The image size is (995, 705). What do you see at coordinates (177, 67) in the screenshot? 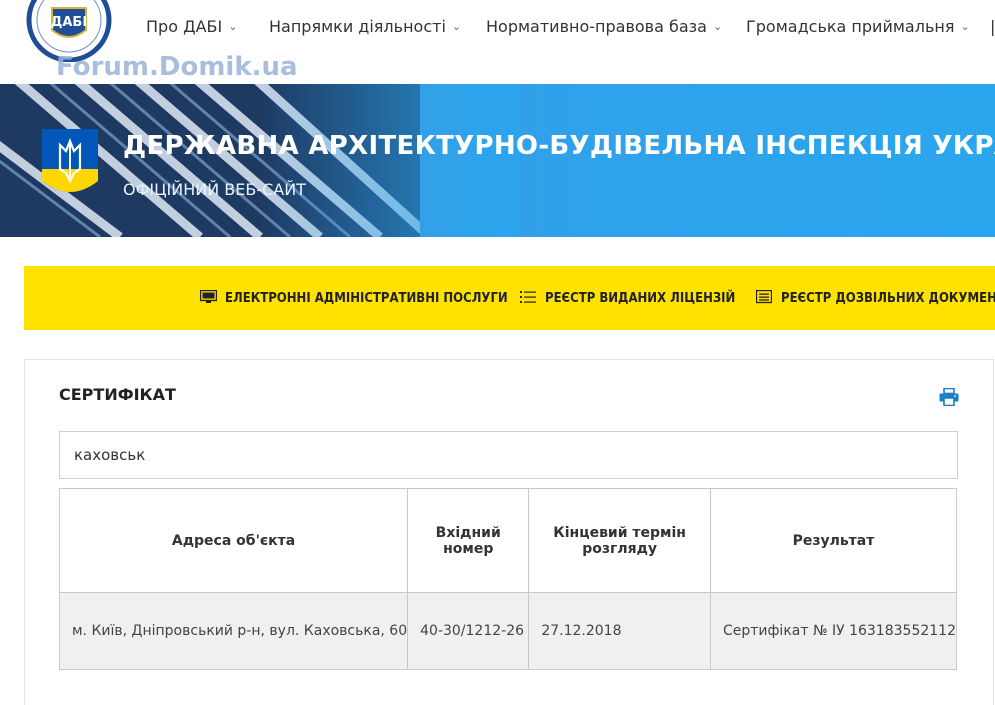
I see `watermark: Forum.Domik.ua` at bounding box center [177, 67].